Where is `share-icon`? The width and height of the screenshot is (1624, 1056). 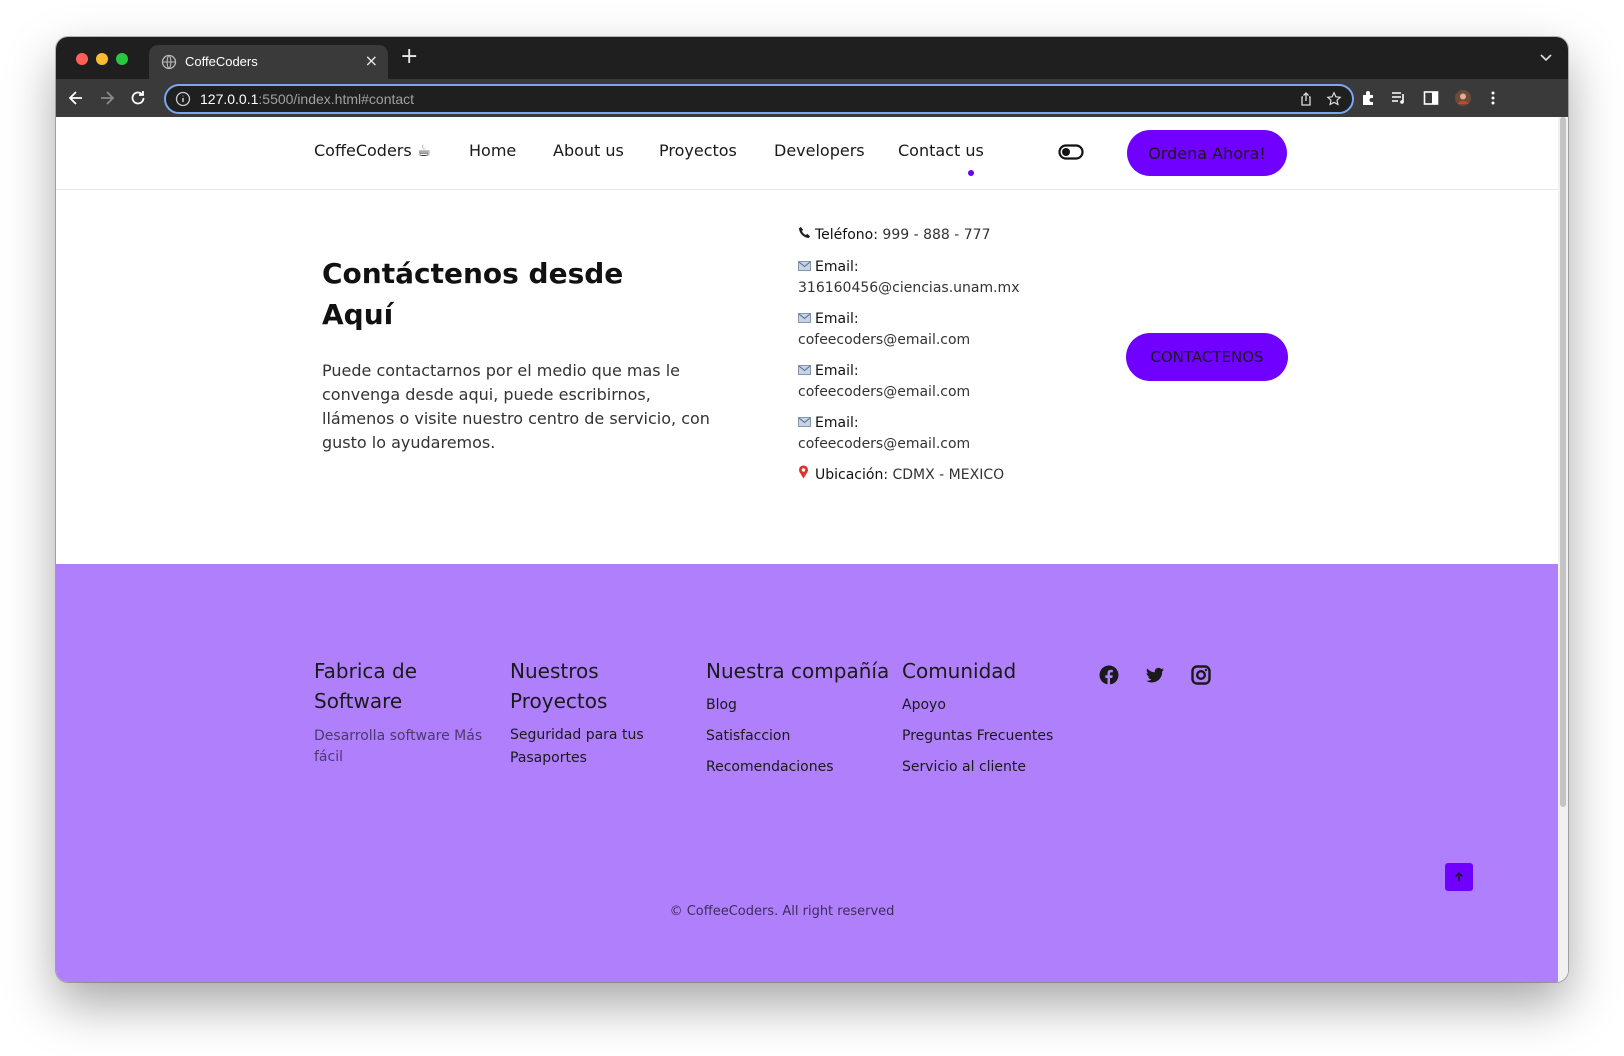 share-icon is located at coordinates (1306, 99).